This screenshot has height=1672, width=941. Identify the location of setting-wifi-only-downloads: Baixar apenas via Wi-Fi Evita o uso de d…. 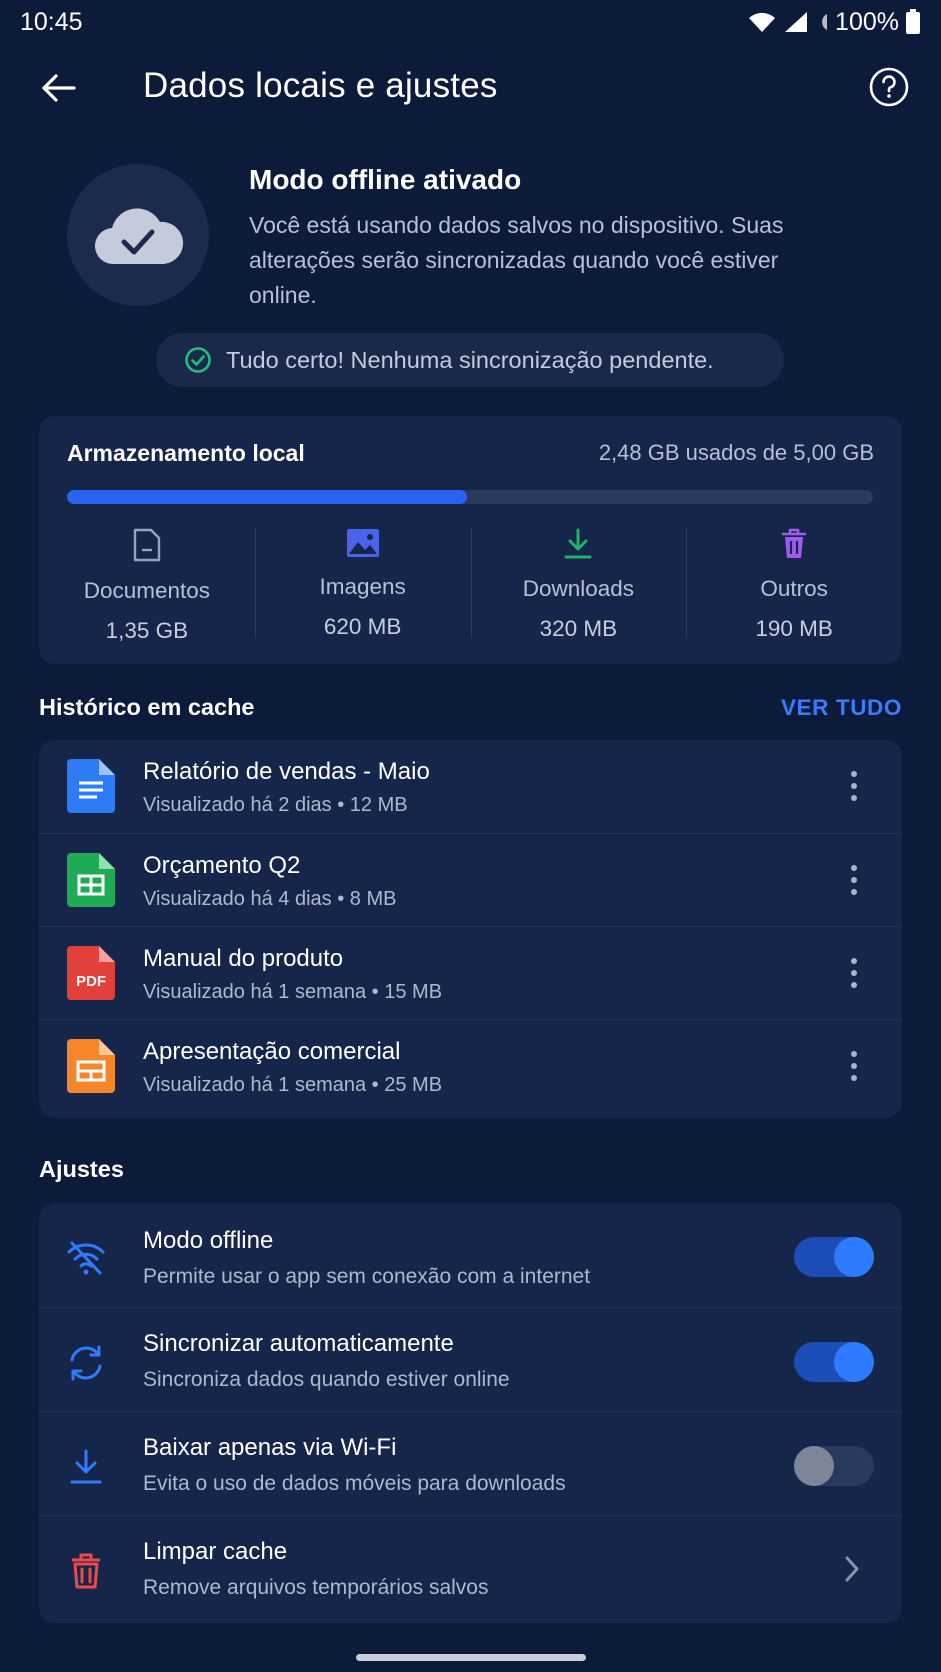
(470, 1463).